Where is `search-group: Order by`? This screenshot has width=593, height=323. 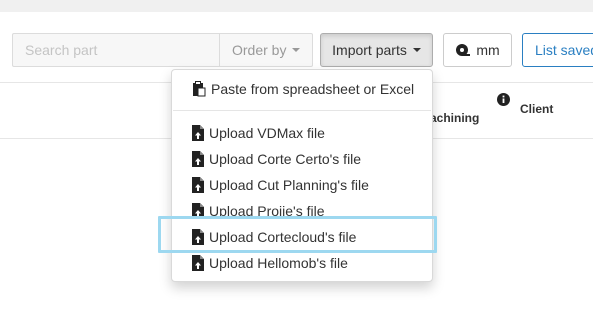
search-group: Order by is located at coordinates (163, 50).